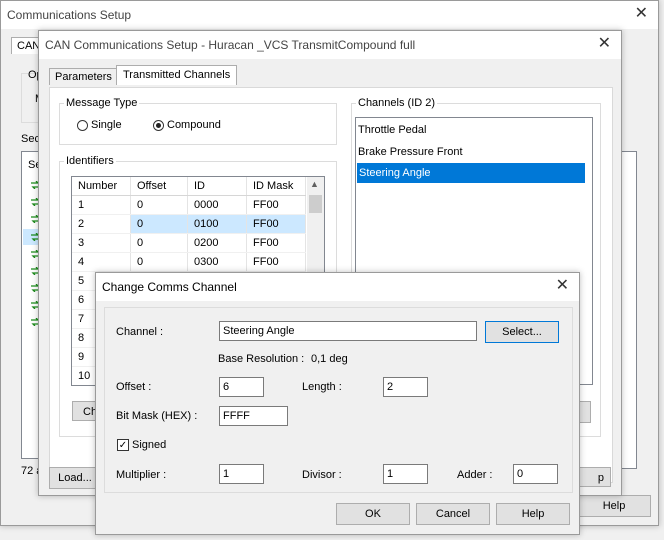 The height and width of the screenshot is (540, 664). What do you see at coordinates (140, 332) in the screenshot?
I see `channel-label: Channel :` at bounding box center [140, 332].